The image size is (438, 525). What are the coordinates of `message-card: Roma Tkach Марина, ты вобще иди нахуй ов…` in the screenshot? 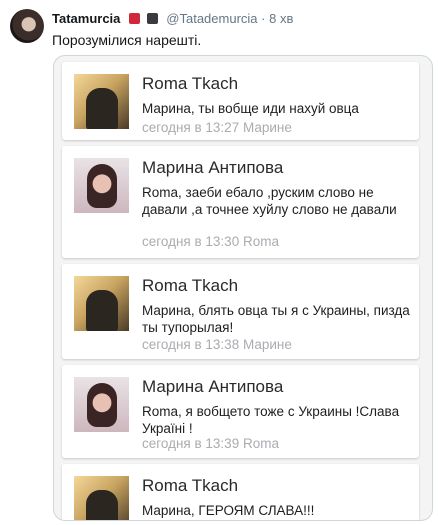 It's located at (240, 101).